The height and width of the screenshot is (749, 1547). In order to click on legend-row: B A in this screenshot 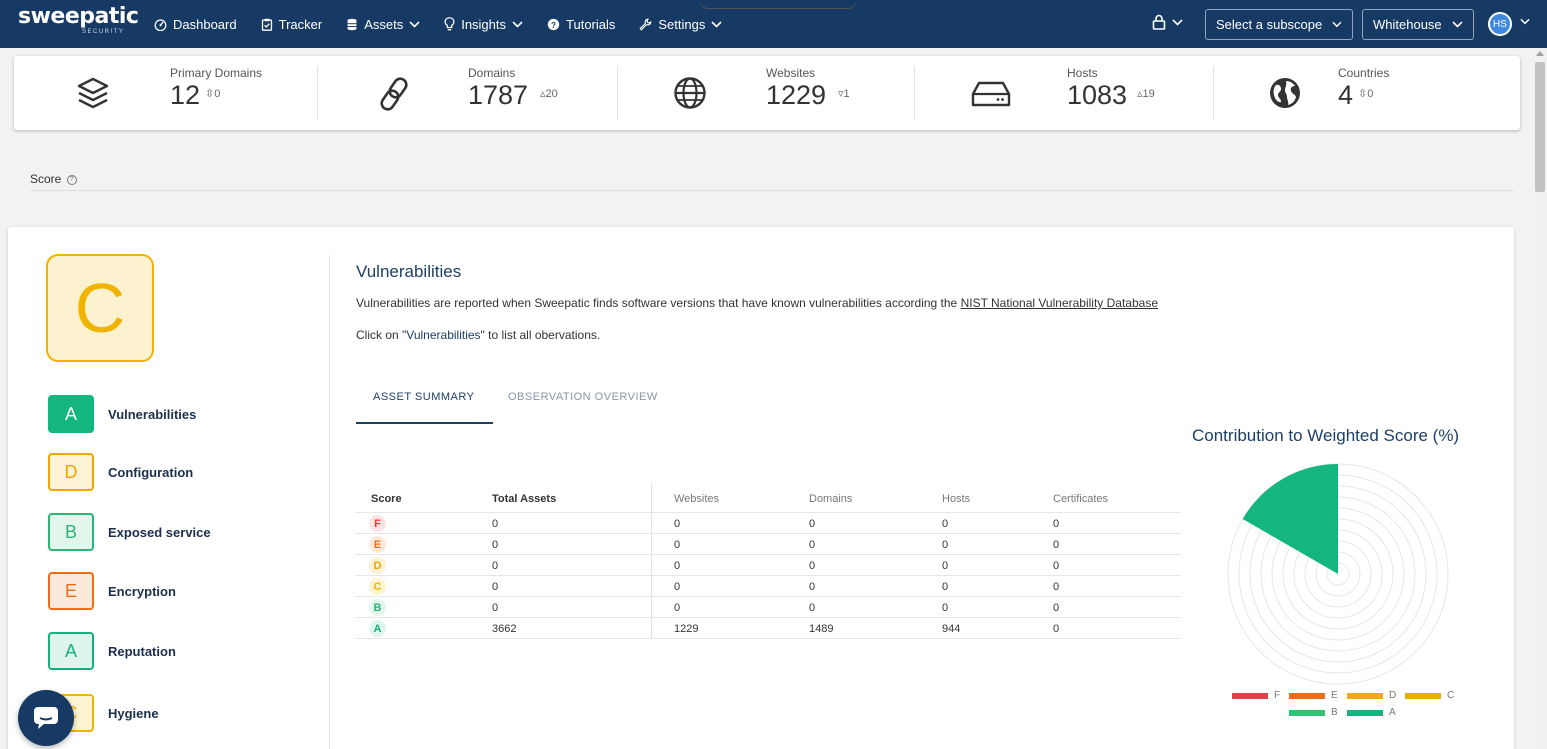, I will do `click(1354, 713)`.